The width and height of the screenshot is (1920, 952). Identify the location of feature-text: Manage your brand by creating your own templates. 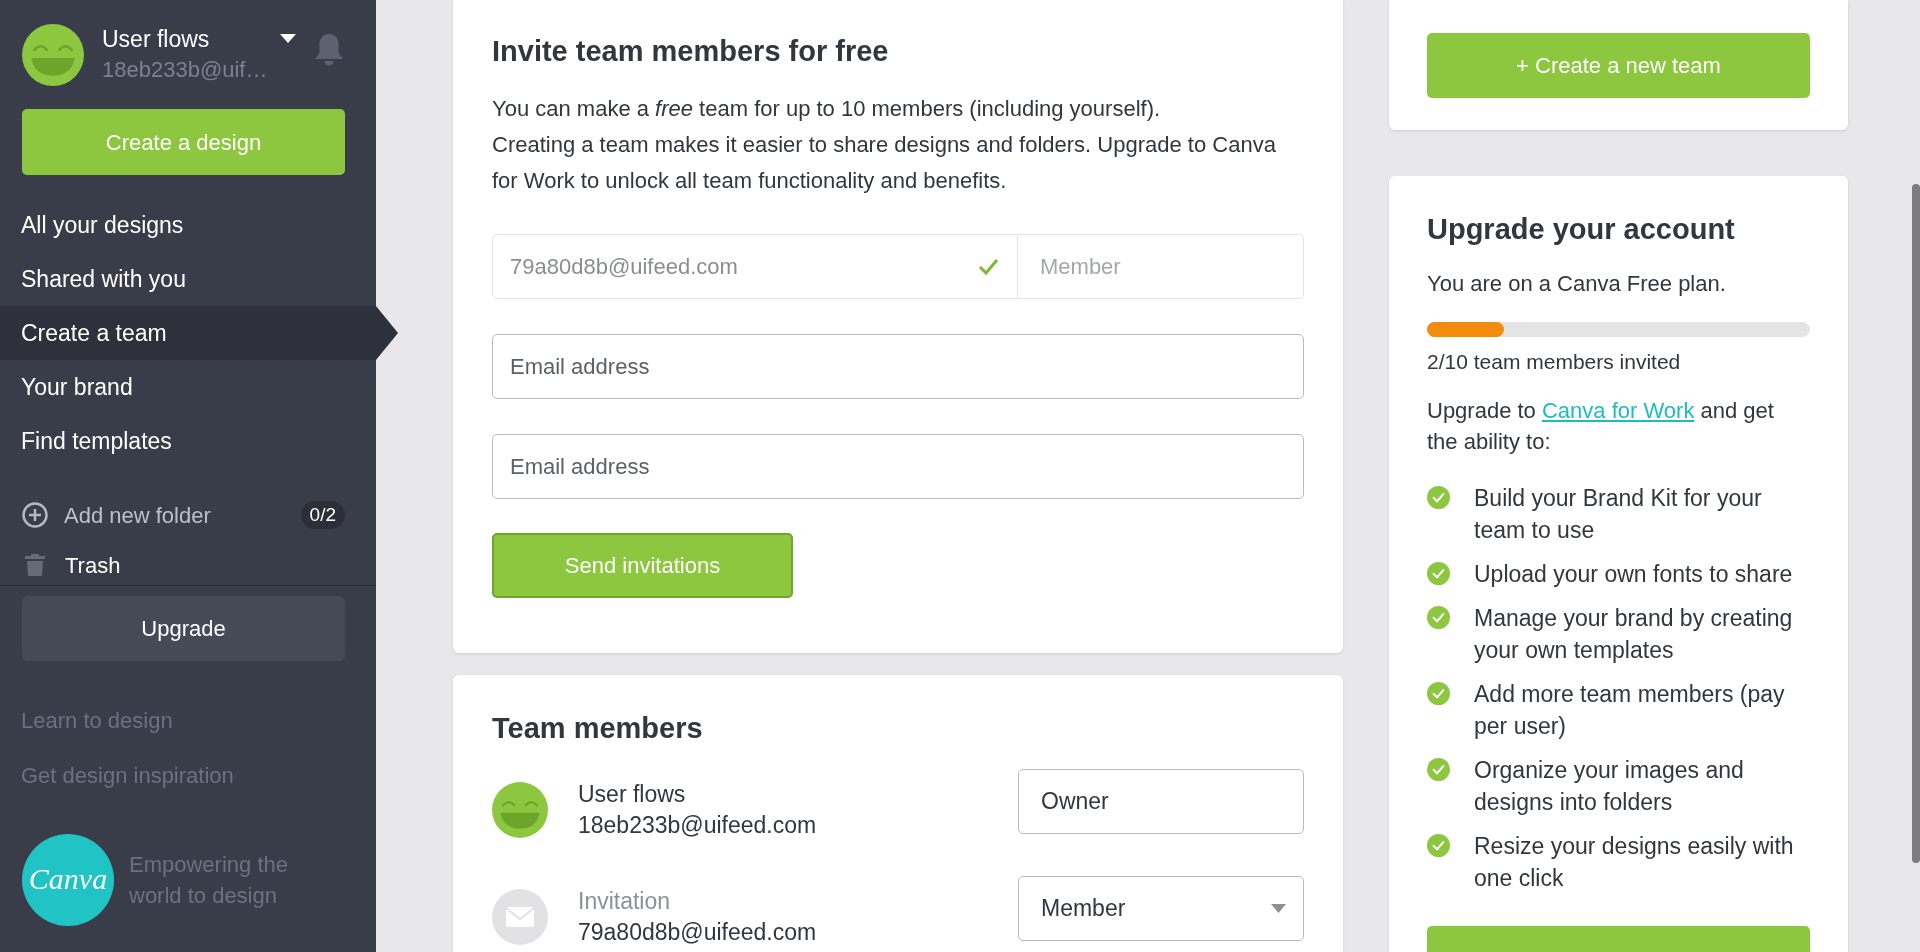
(1634, 634).